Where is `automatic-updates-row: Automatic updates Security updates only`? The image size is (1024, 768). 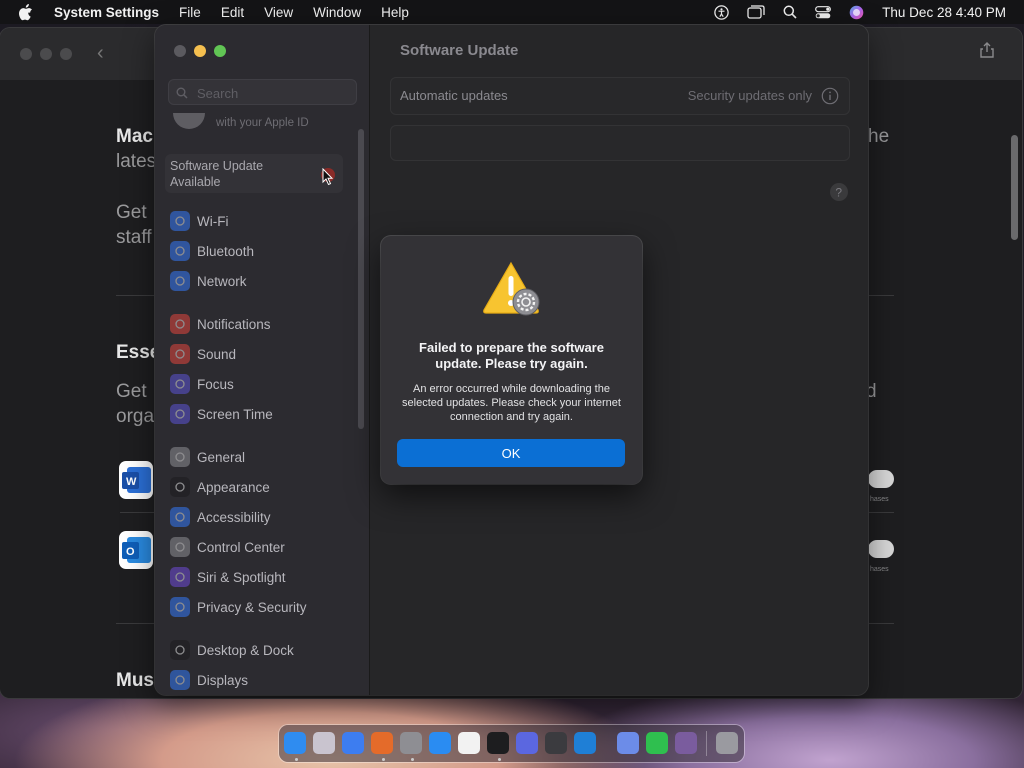 automatic-updates-row: Automatic updates Security updates only is located at coordinates (620, 96).